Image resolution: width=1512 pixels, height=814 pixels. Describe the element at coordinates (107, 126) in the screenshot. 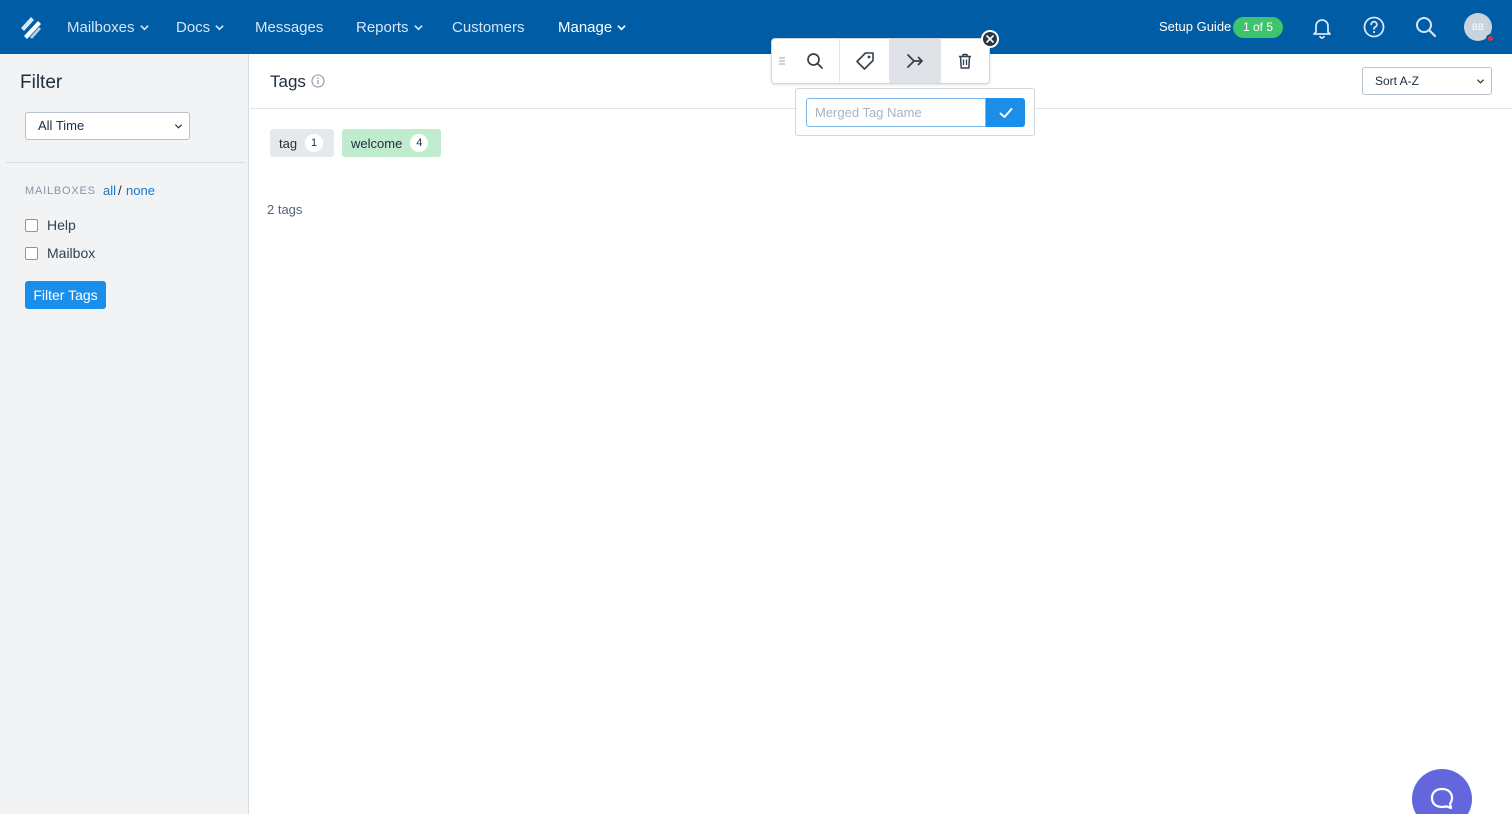

I see `time-range-select: All Time` at that location.